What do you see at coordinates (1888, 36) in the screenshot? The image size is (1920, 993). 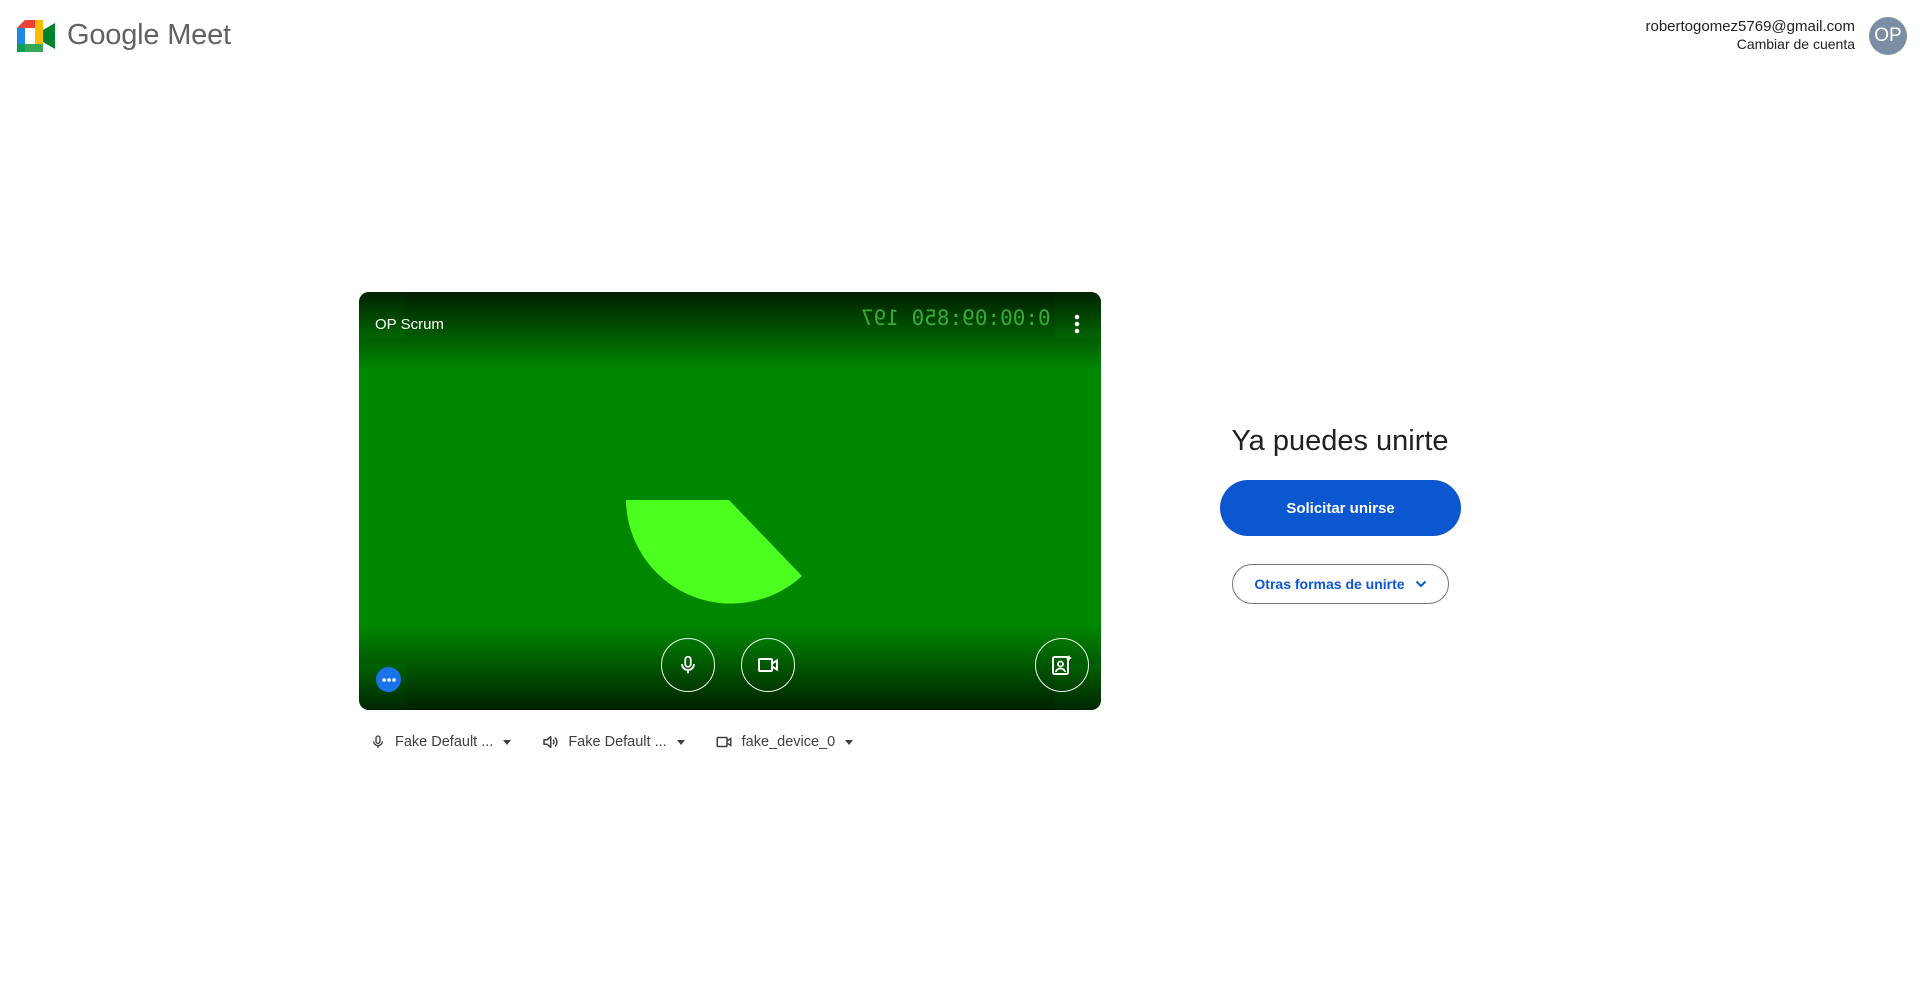 I see `avatar: OP` at bounding box center [1888, 36].